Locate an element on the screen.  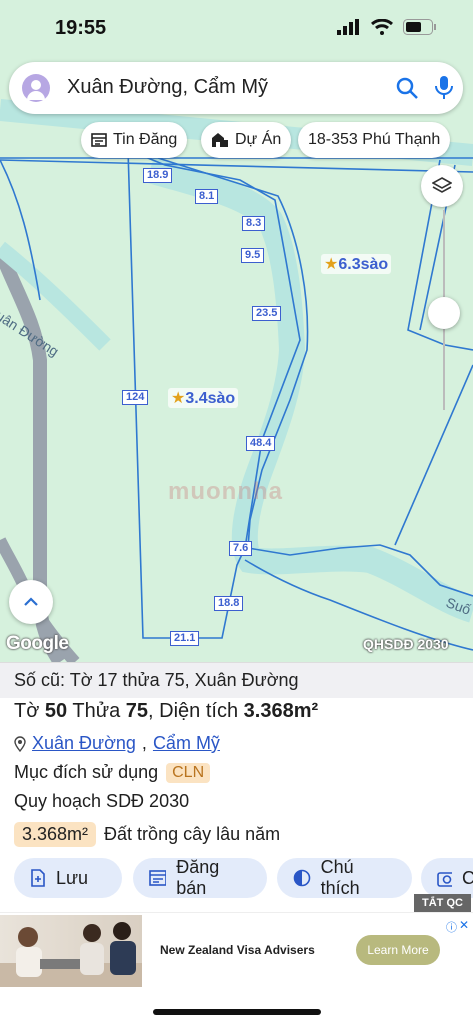
legend-button: Chú thích is located at coordinates (344, 877).